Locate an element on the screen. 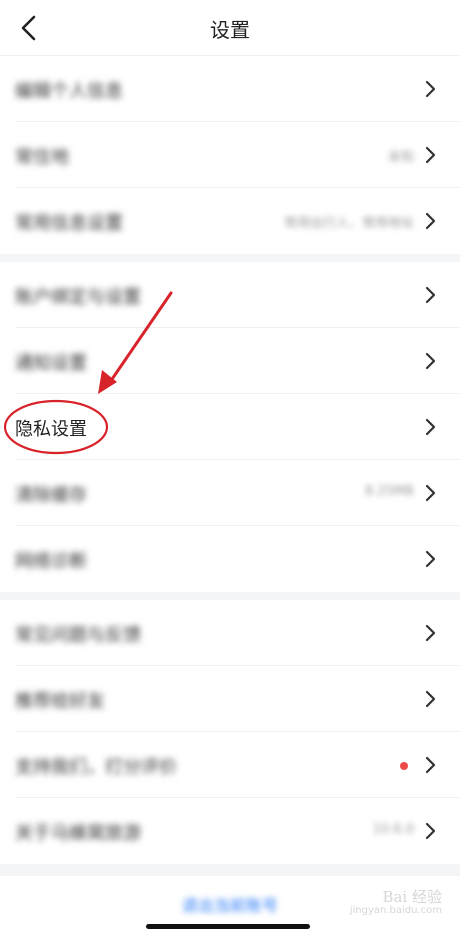 This screenshot has height=938, width=460. settings-row-label: 关于马蜂窝旅游 is located at coordinates (78, 833).